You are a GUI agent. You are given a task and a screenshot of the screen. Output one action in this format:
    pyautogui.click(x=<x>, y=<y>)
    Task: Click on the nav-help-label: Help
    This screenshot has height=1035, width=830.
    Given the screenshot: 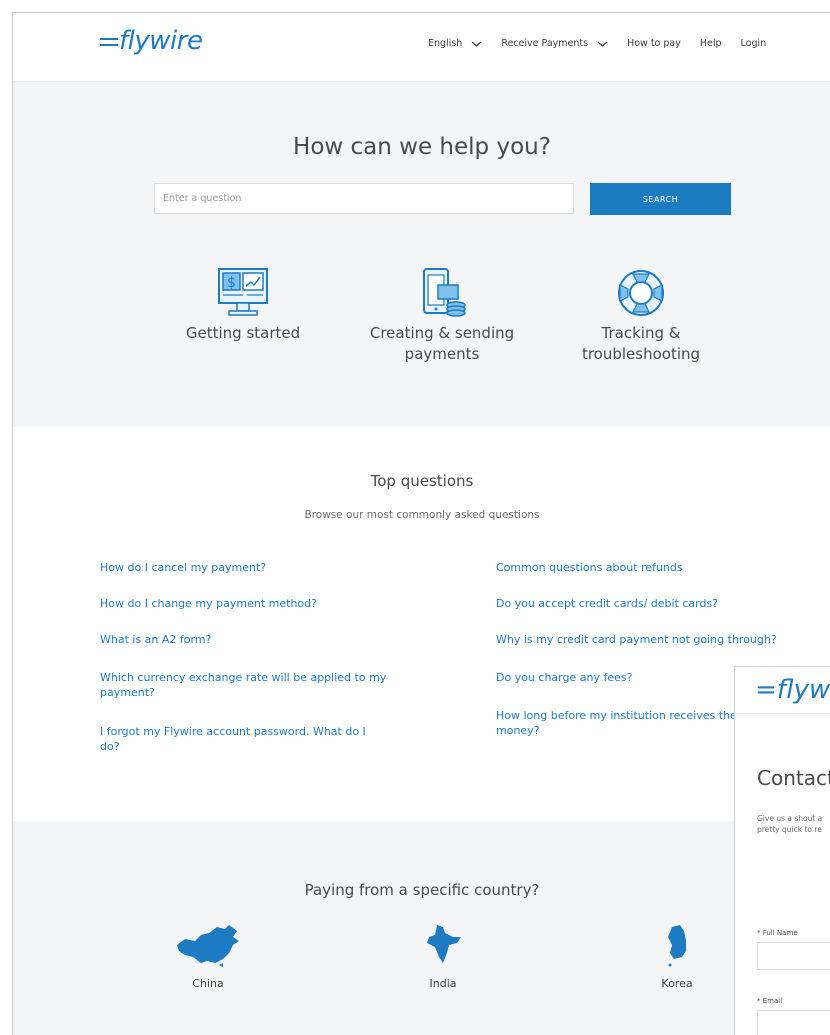 What is the action you would take?
    pyautogui.click(x=710, y=43)
    